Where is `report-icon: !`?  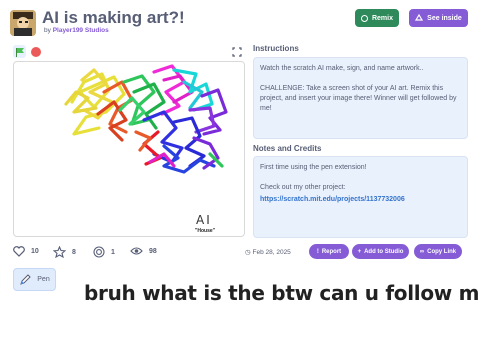
report-icon: ! is located at coordinates (317, 251).